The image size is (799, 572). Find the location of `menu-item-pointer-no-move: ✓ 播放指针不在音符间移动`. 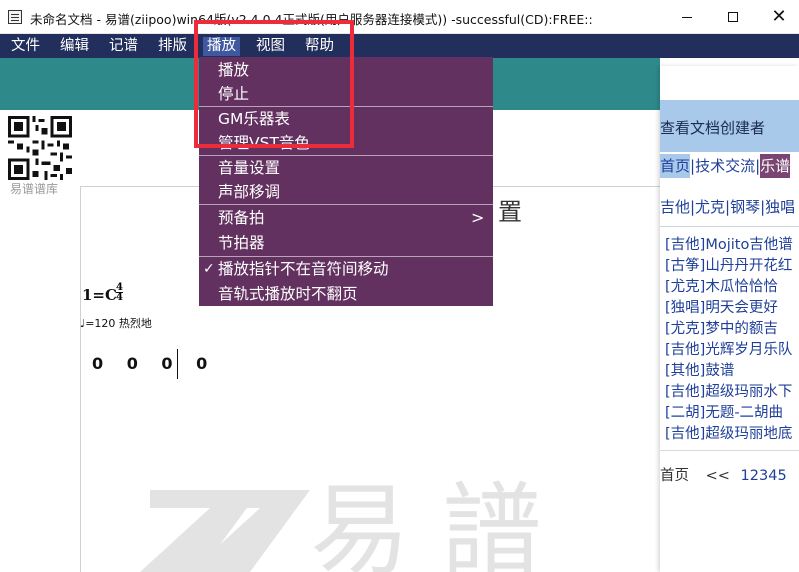

menu-item-pointer-no-move: ✓ 播放指针不在音符间移动 is located at coordinates (346, 269).